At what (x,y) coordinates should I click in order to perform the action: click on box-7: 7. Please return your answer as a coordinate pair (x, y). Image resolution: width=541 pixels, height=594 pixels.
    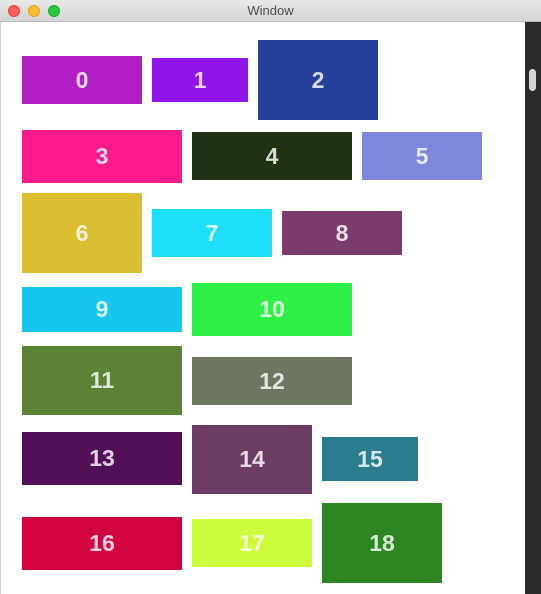
    Looking at the image, I should click on (212, 233).